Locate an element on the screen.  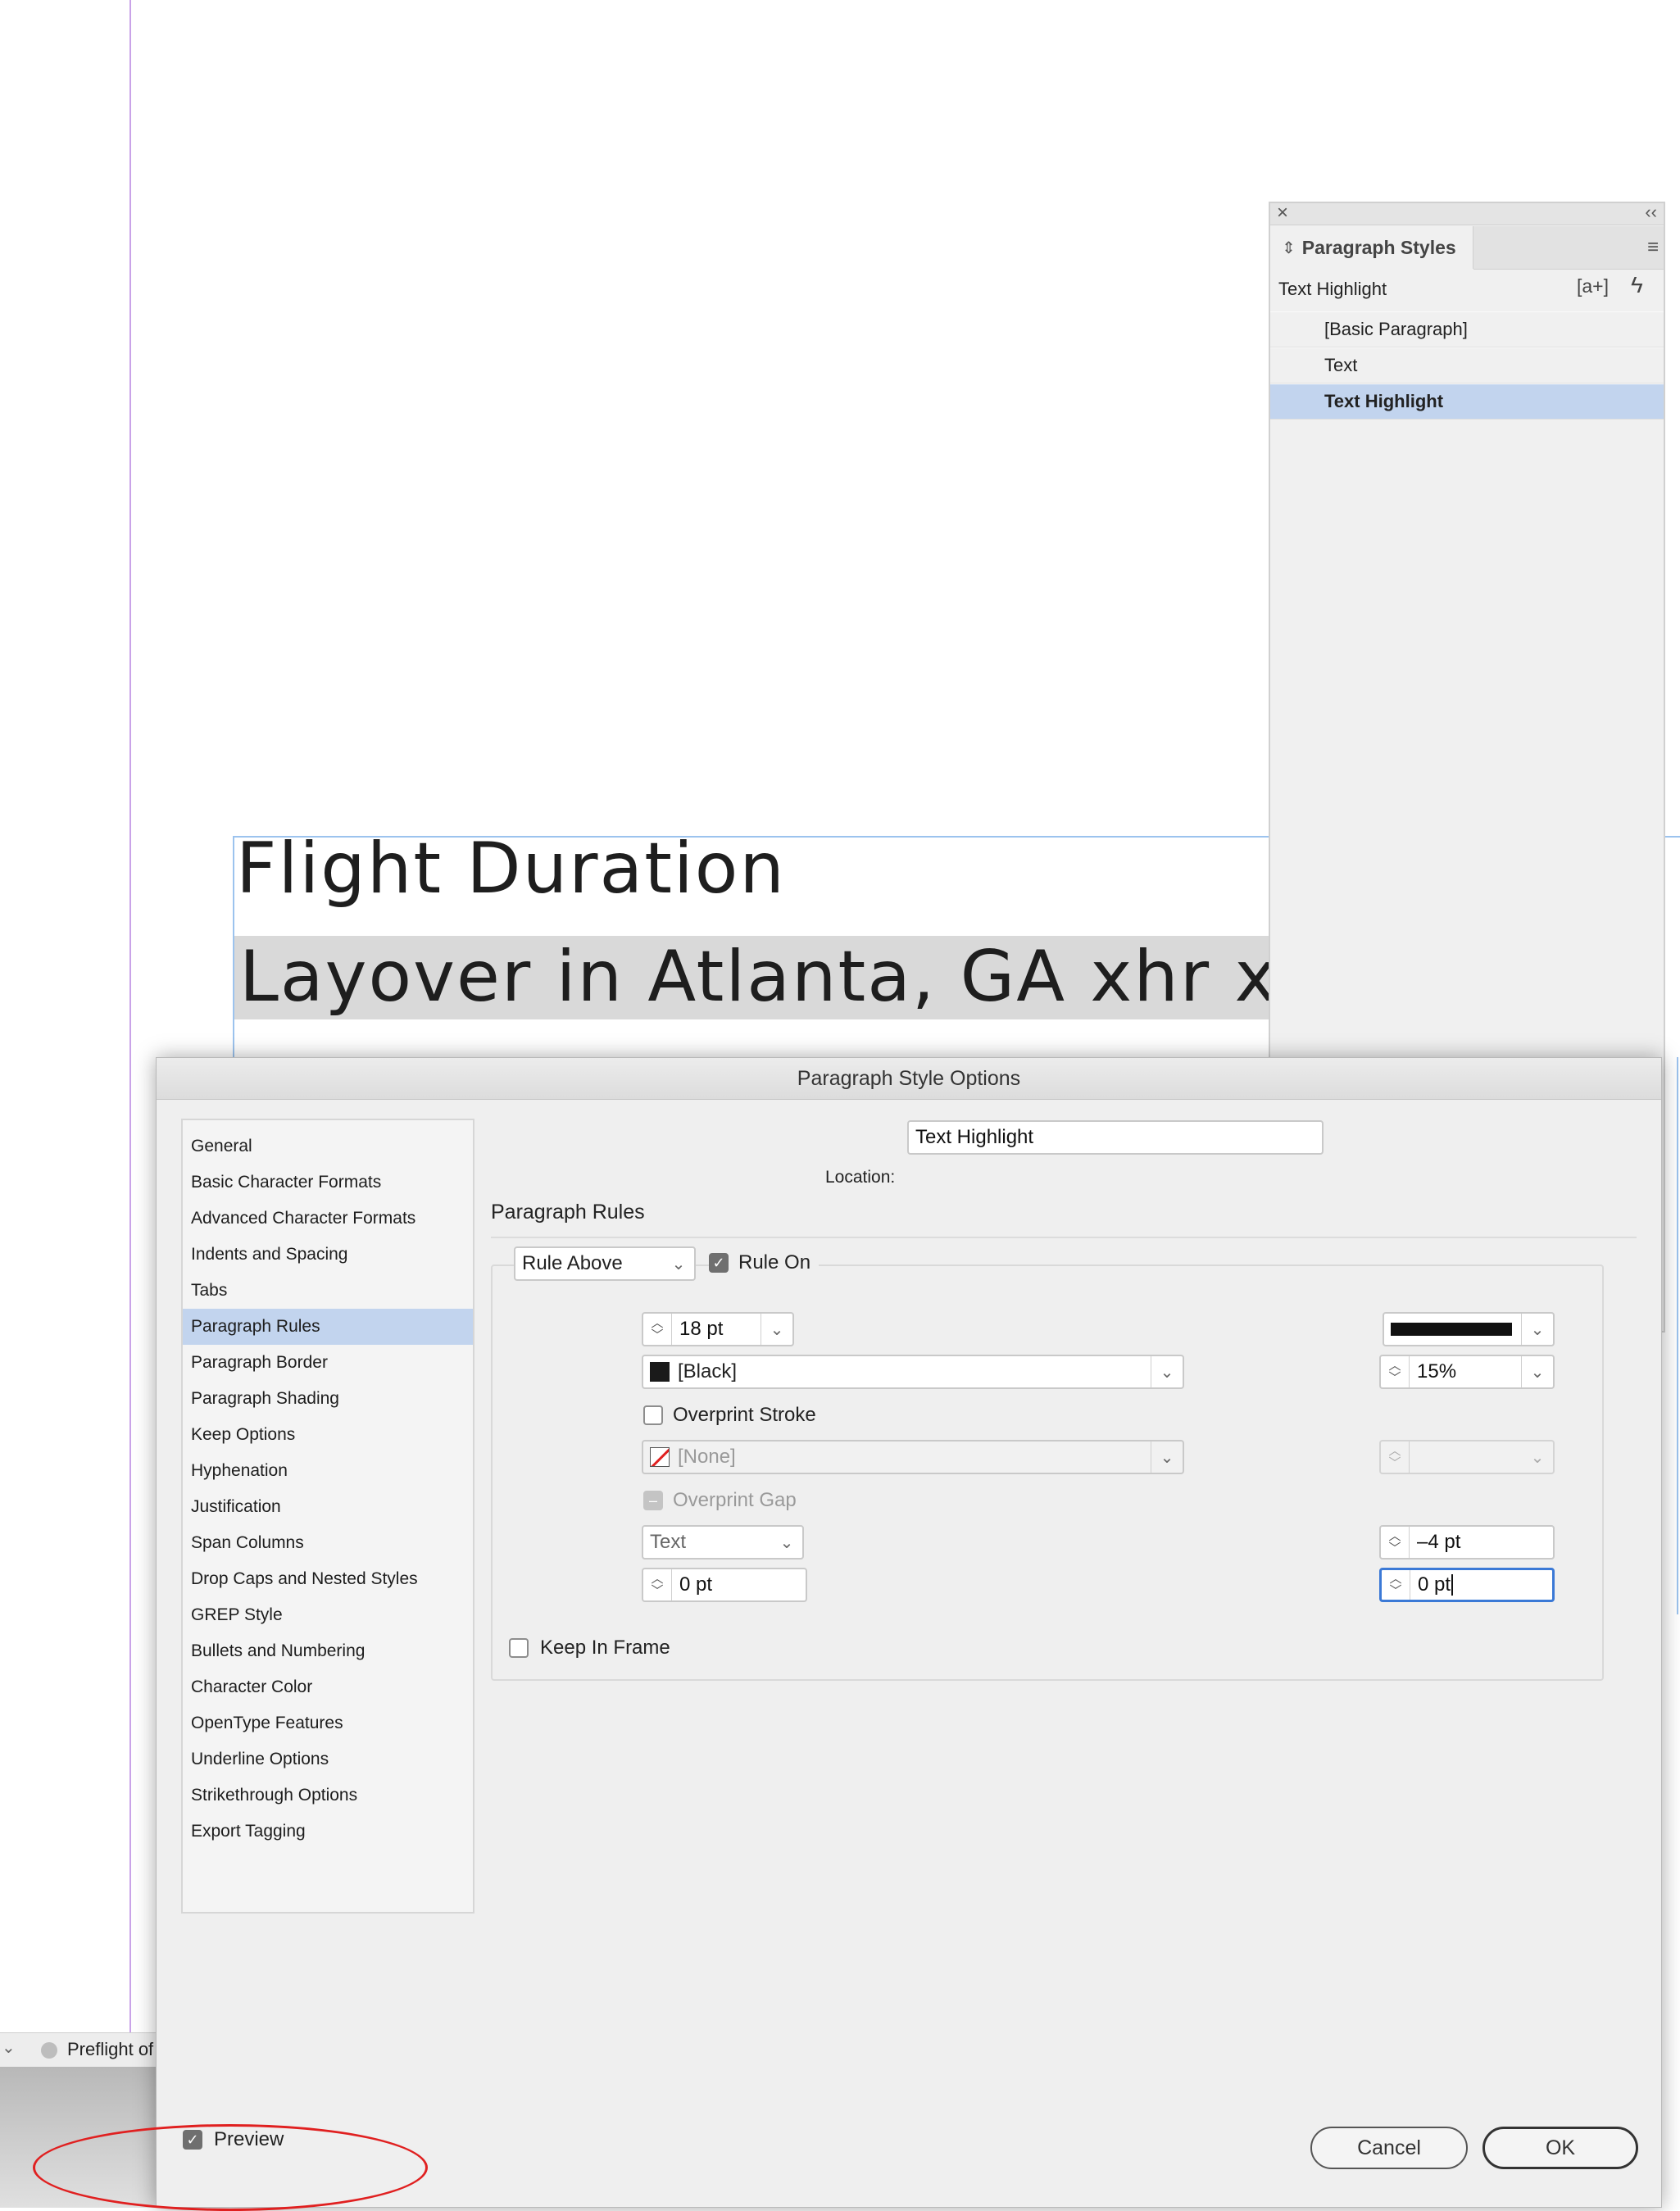
color-select: [Black] ⌄ is located at coordinates (913, 1372).